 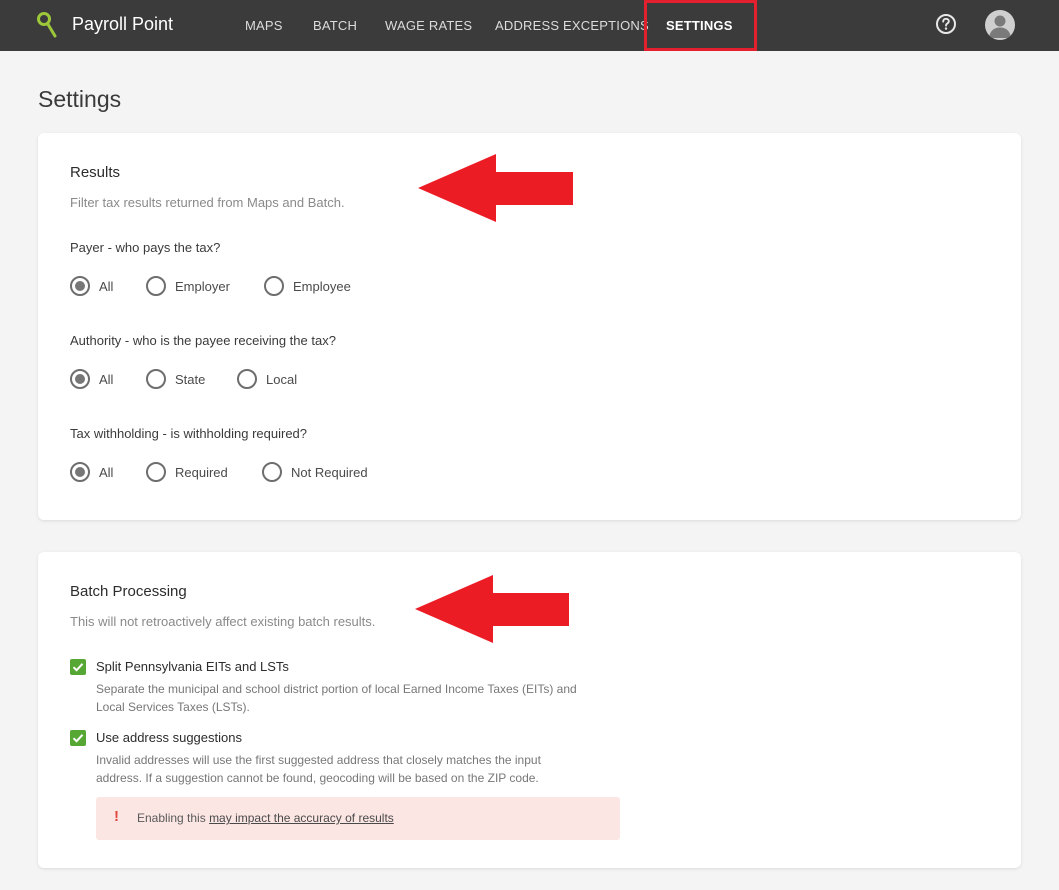 I want to click on logo-icon, so click(x=47, y=25).